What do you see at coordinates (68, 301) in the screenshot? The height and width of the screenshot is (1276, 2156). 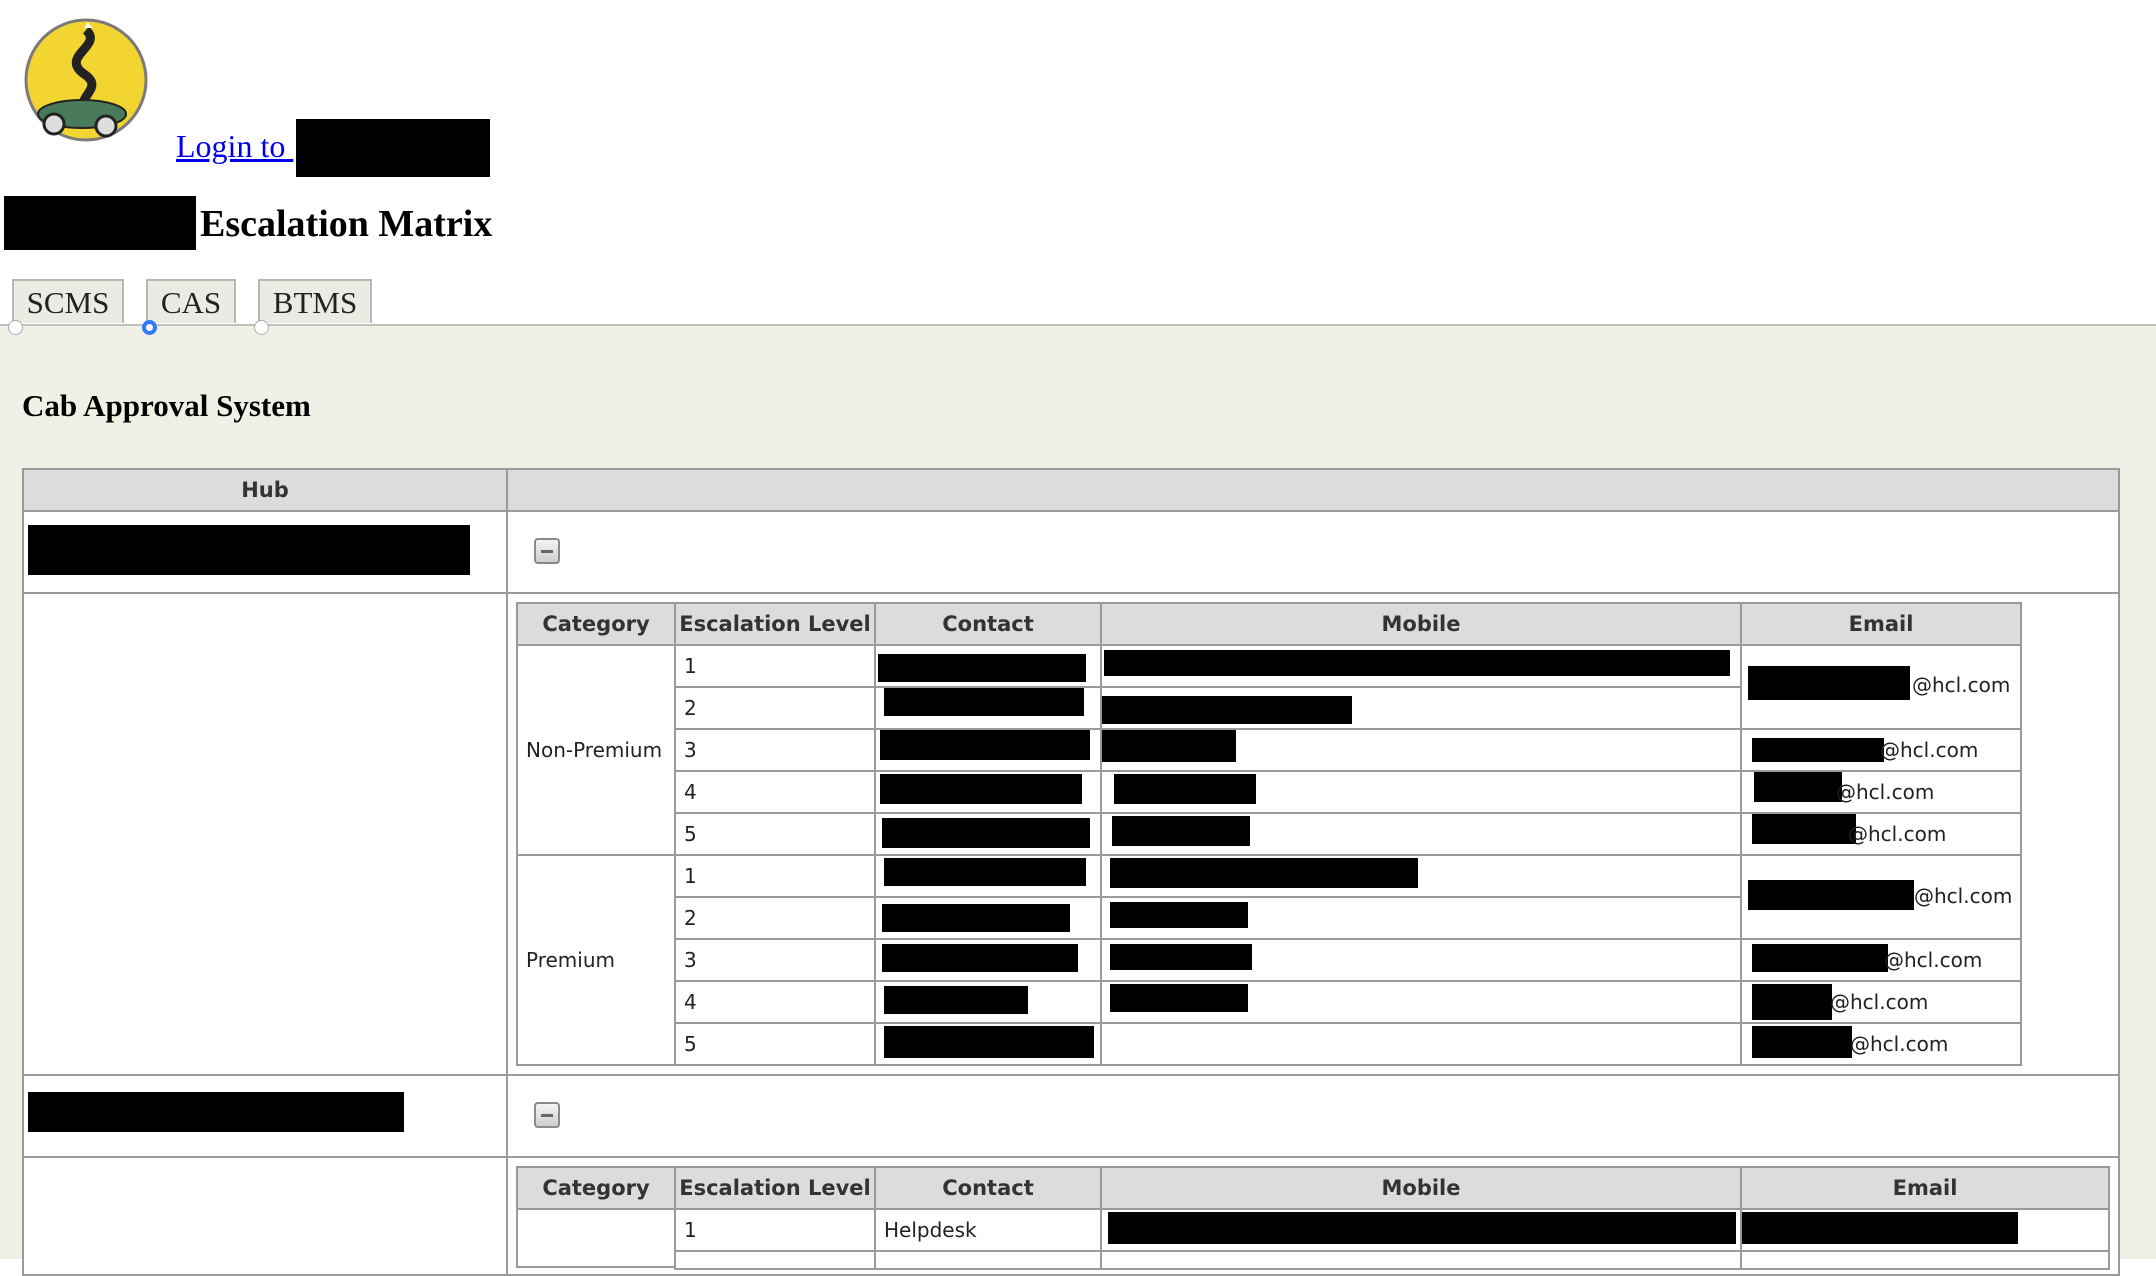 I see `tab-scms: SCMS` at bounding box center [68, 301].